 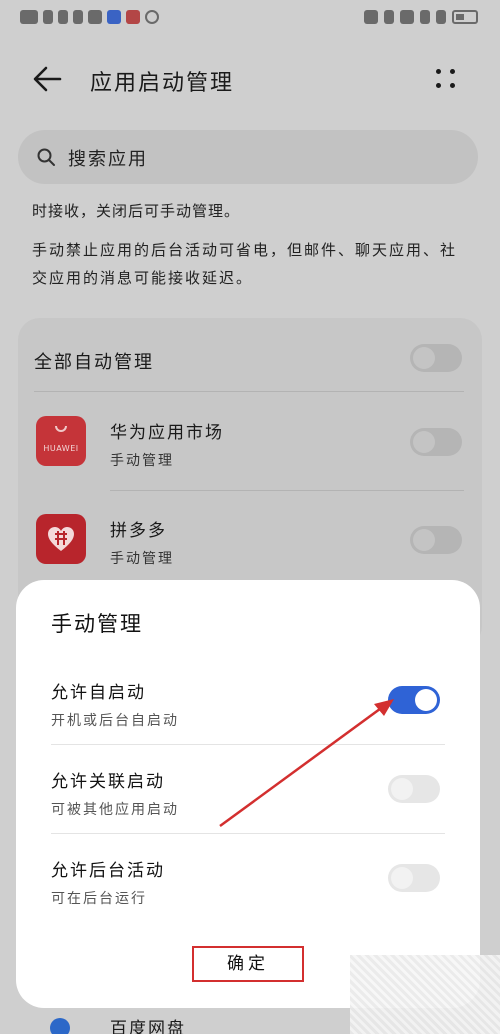 I want to click on shopping-bag-icon, so click(x=61, y=429).